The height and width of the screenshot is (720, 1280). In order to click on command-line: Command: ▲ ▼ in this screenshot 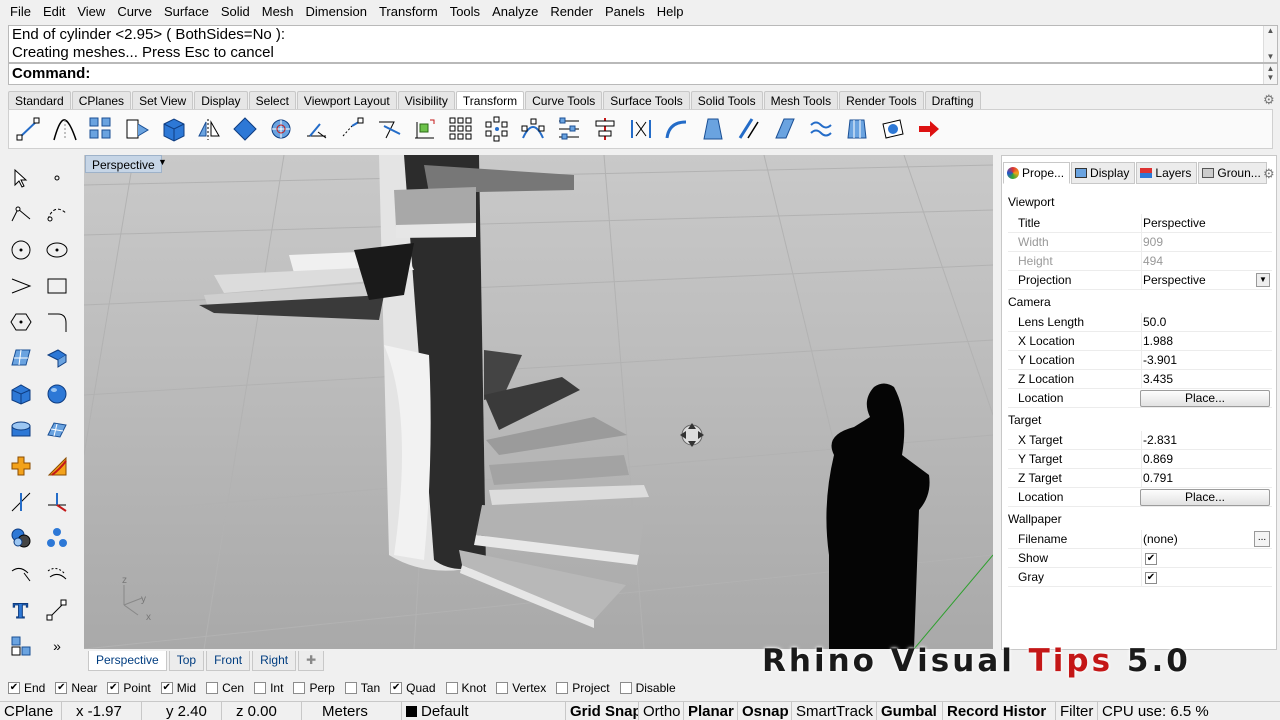, I will do `click(643, 74)`.